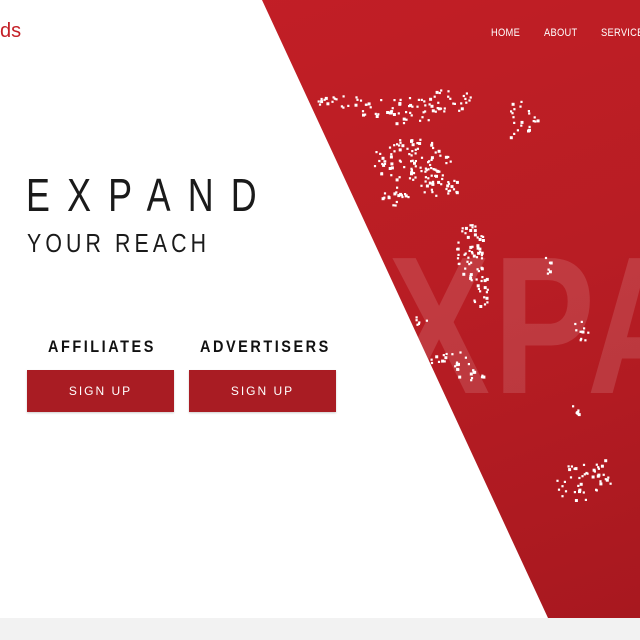  What do you see at coordinates (320, 629) in the screenshot?
I see `footer-strip` at bounding box center [320, 629].